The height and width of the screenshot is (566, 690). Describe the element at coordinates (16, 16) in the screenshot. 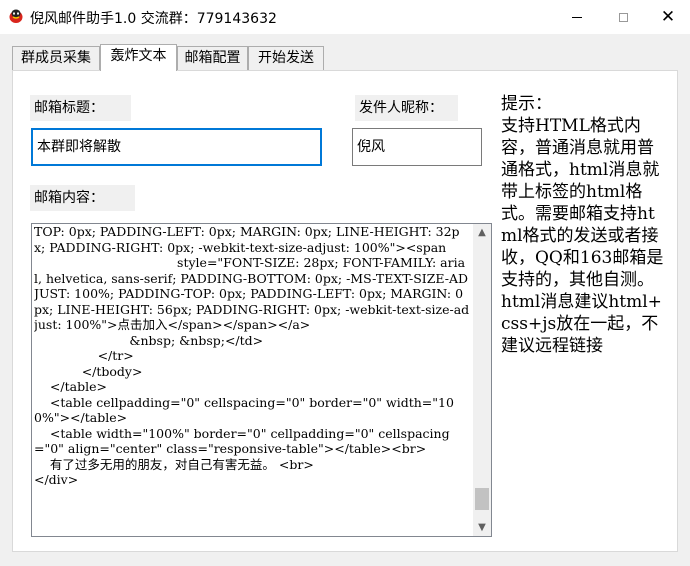

I see `app-logo-icon` at that location.